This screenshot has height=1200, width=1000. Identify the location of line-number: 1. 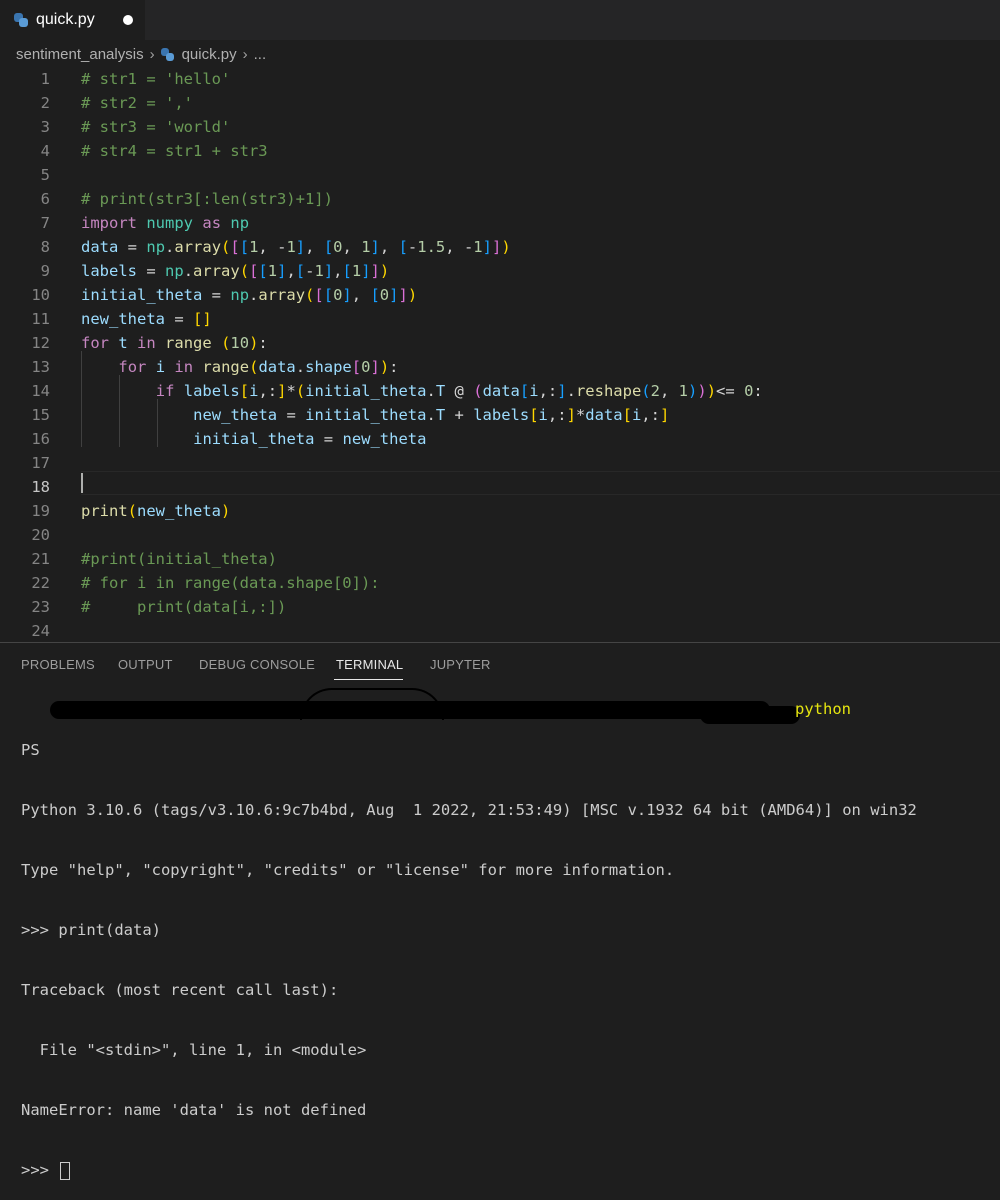
(45, 79).